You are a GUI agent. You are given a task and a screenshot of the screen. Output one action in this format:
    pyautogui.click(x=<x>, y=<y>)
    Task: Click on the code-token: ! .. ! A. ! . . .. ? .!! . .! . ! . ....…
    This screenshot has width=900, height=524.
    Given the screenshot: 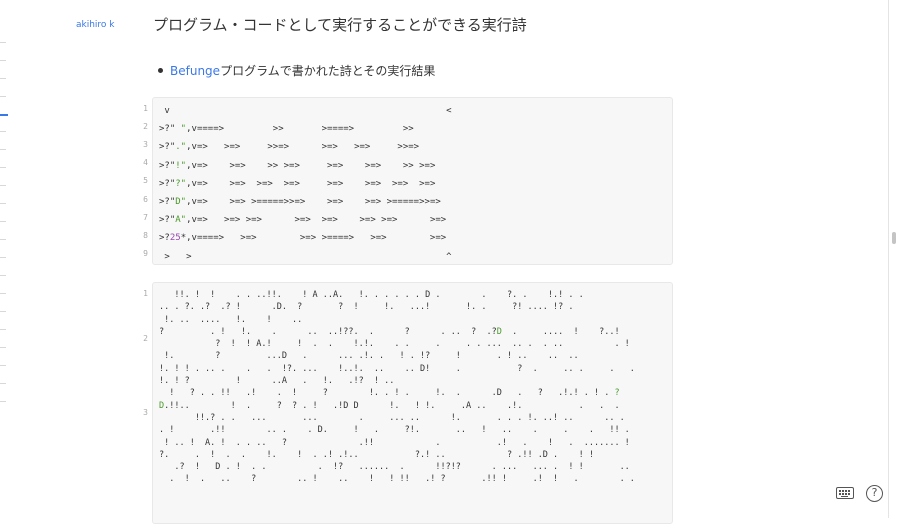 What is the action you would take?
    pyautogui.click(x=394, y=442)
    